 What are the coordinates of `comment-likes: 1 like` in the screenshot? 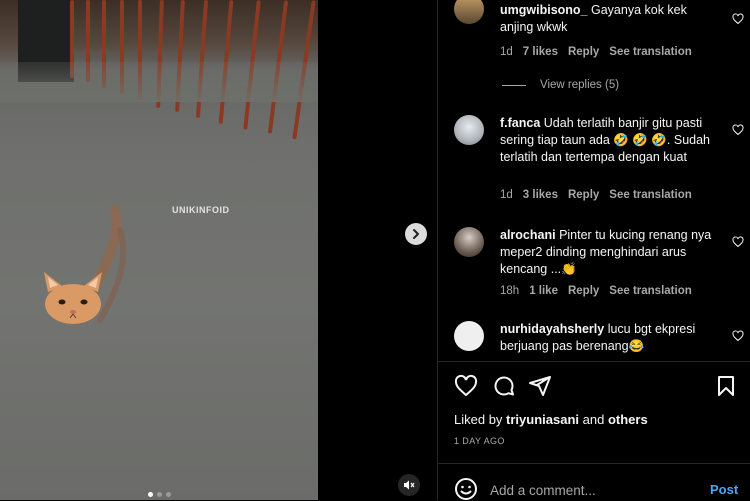 It's located at (543, 291).